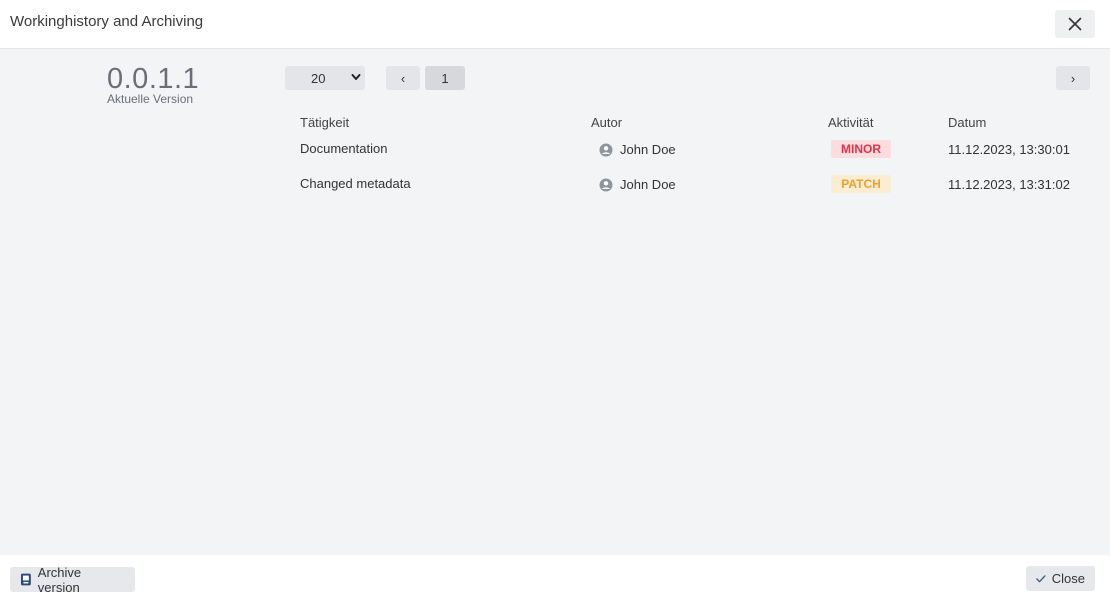 The height and width of the screenshot is (601, 1110). I want to click on row-1-author: John Doe, so click(637, 149).